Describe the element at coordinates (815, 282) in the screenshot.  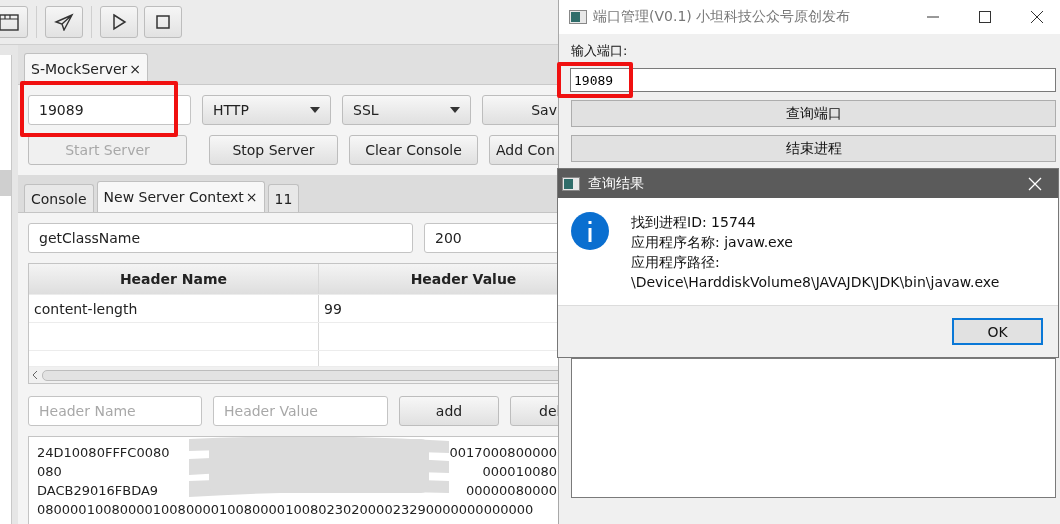
I see `message-text: \Device\HarddiskVolume8\JAVAJDK\JDK\bin\javaw.exe` at that location.